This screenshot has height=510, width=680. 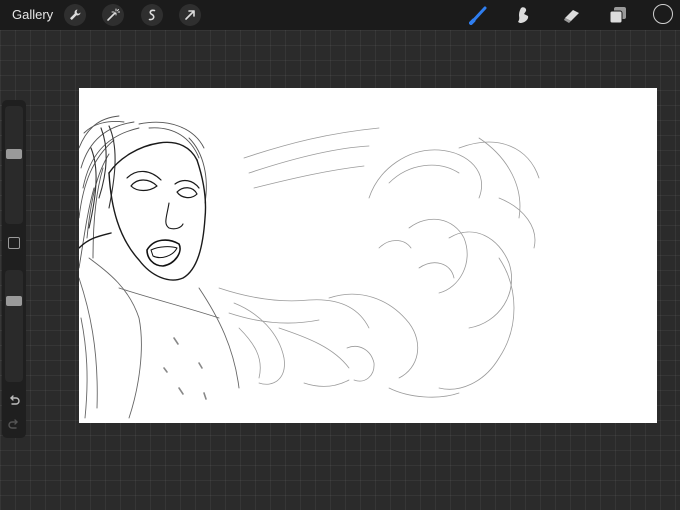 I want to click on transform-button, so click(x=190, y=15).